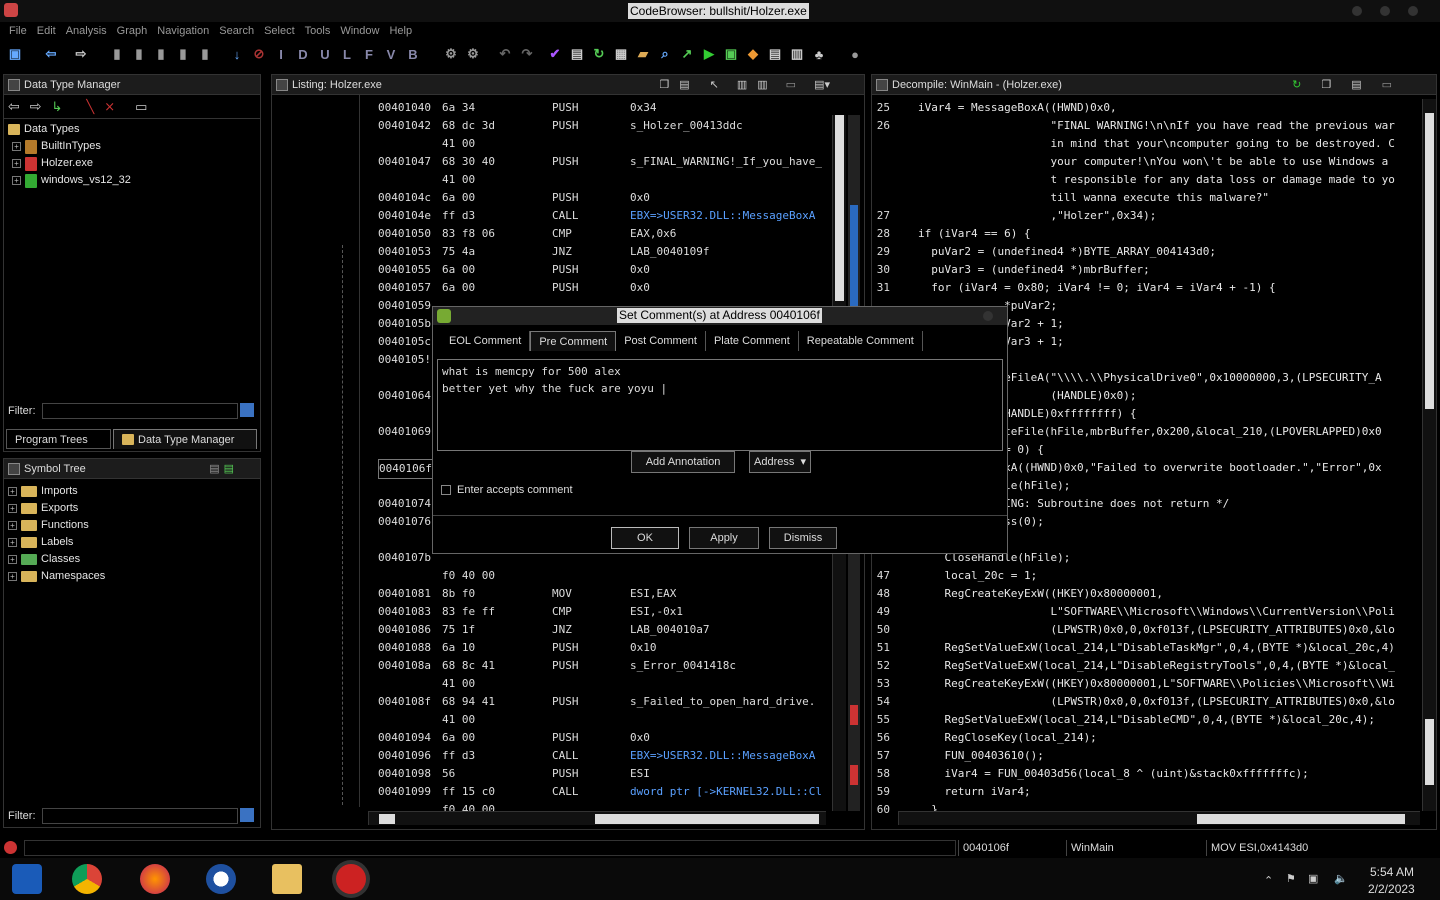  What do you see at coordinates (1147, 270) in the screenshot?
I see `decompile-row: 30 puVar3 = (undefined4 *)mbrBuffer;` at bounding box center [1147, 270].